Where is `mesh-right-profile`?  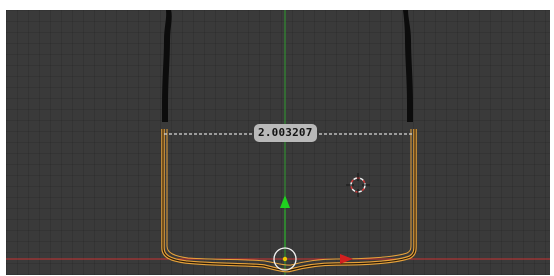 mesh-right-profile is located at coordinates (408, 66).